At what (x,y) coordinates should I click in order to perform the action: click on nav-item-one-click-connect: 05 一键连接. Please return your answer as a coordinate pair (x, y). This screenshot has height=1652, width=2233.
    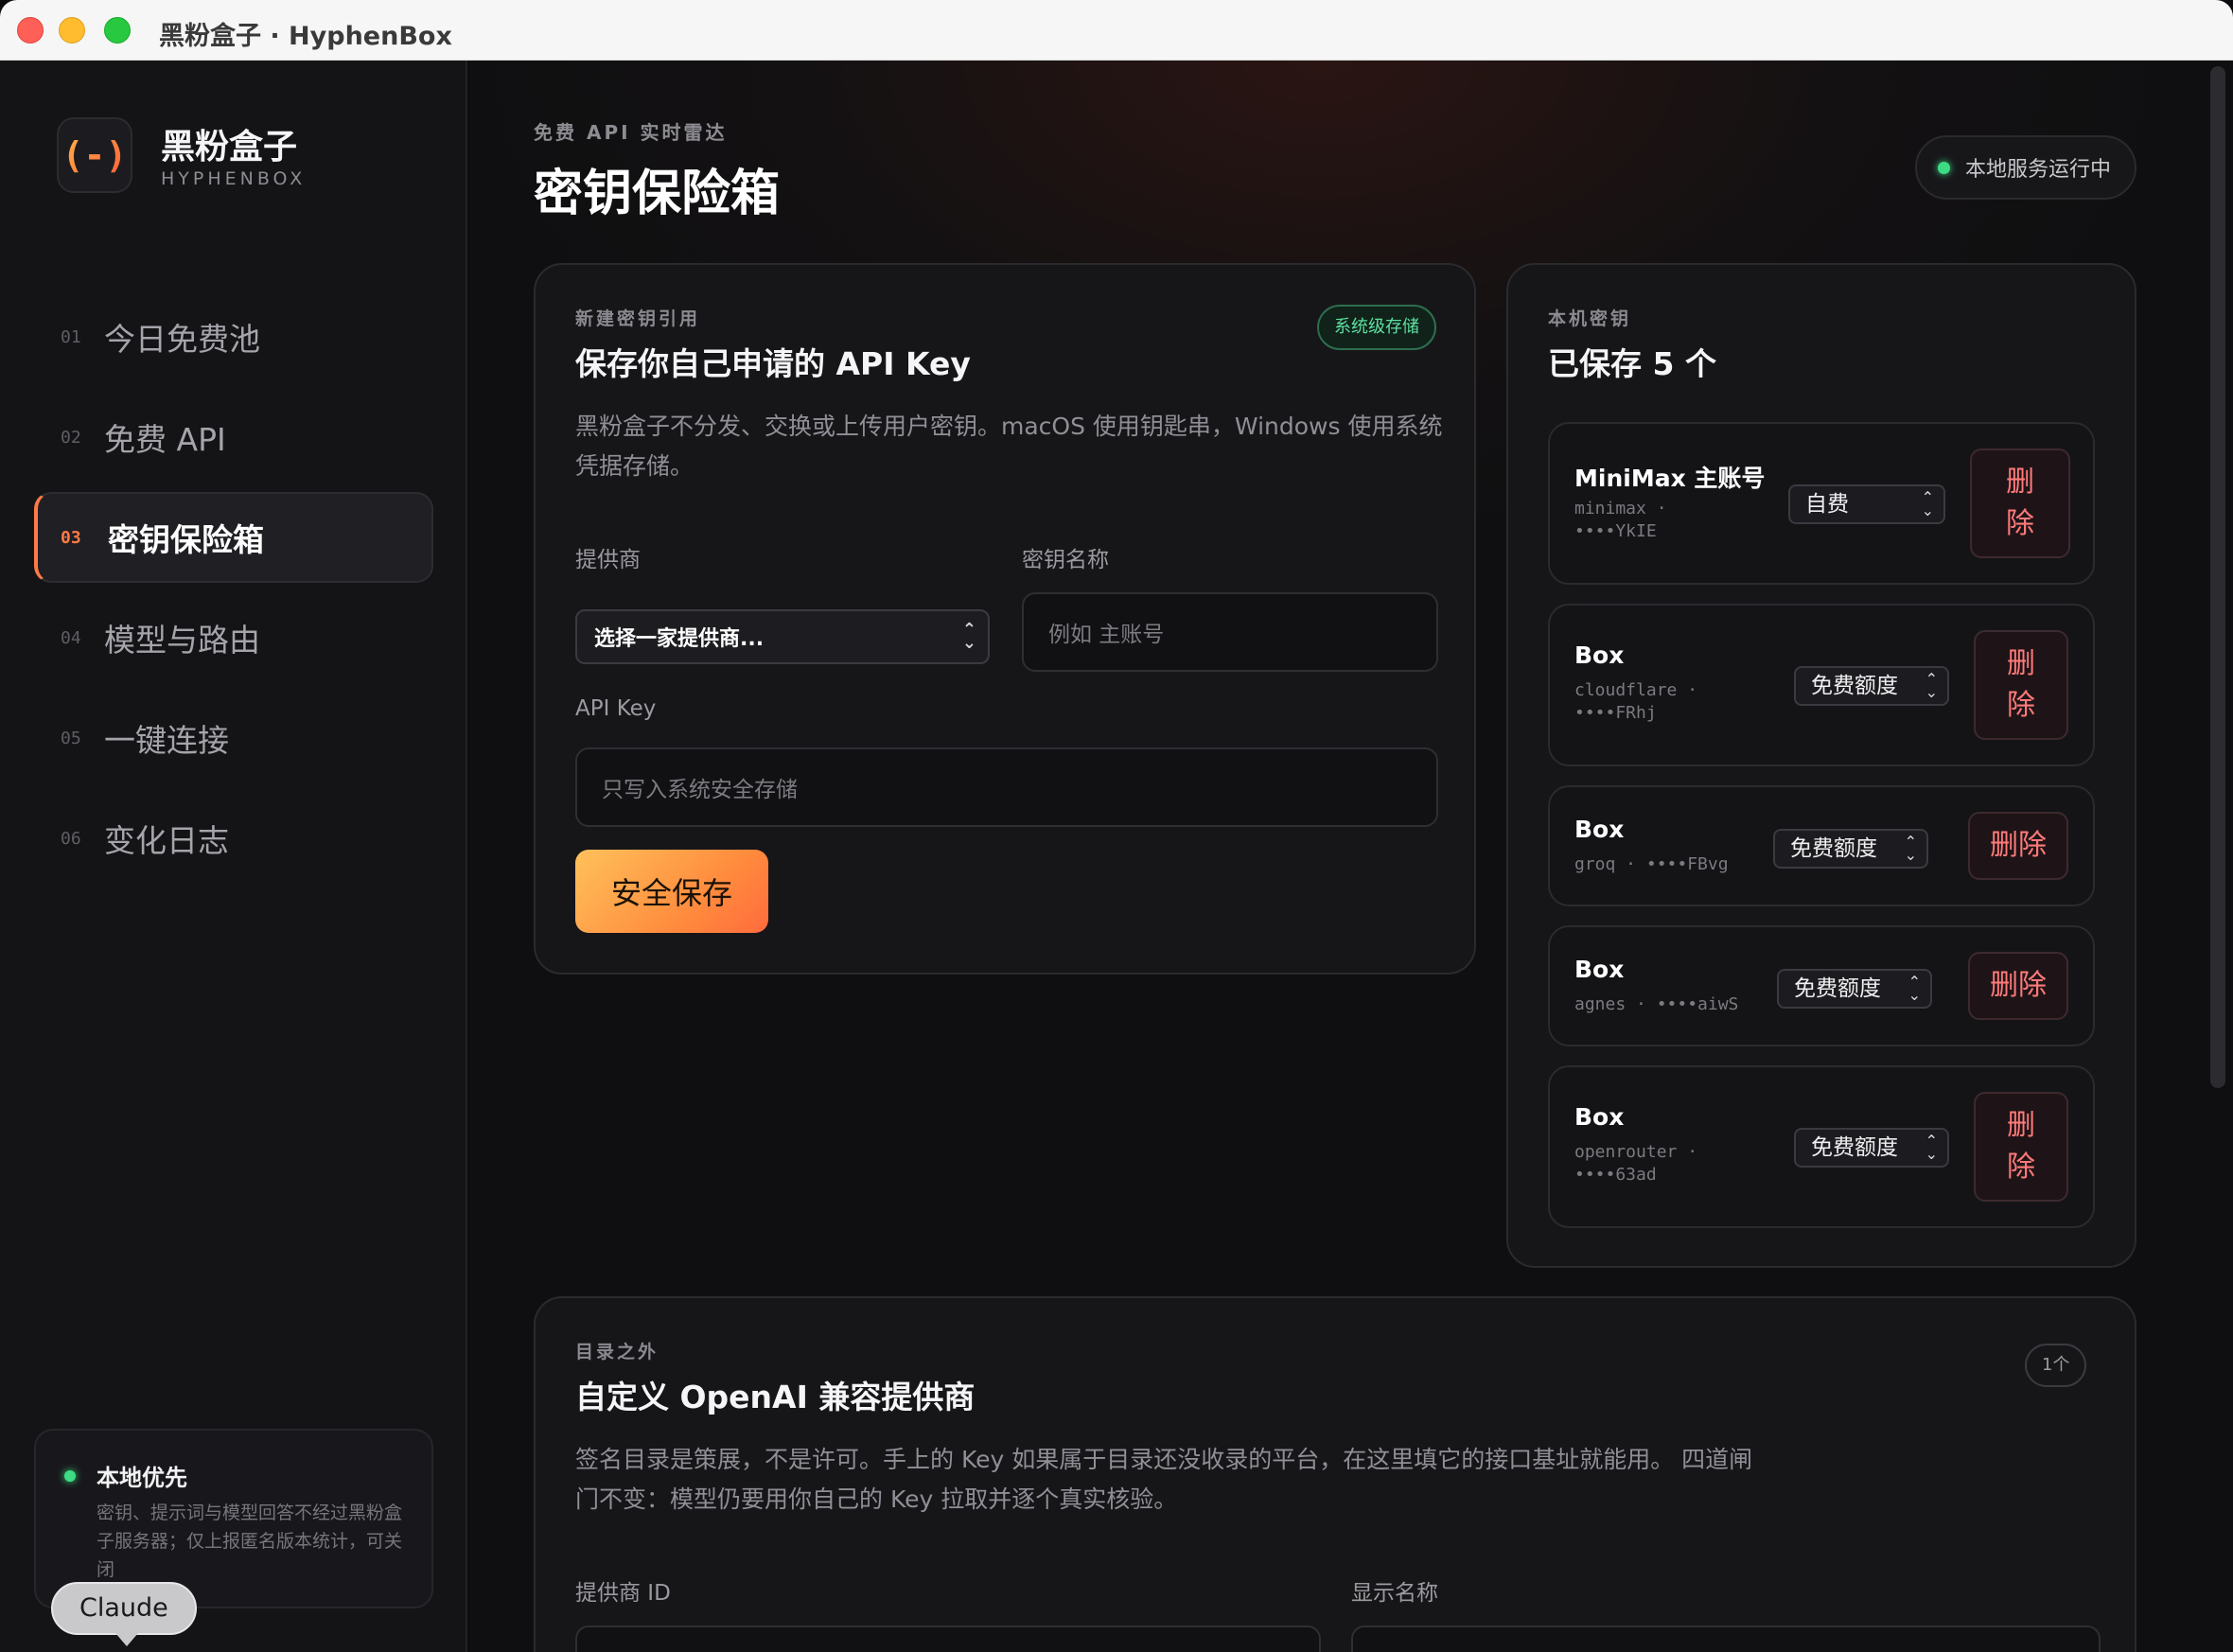
    Looking at the image, I should click on (233, 738).